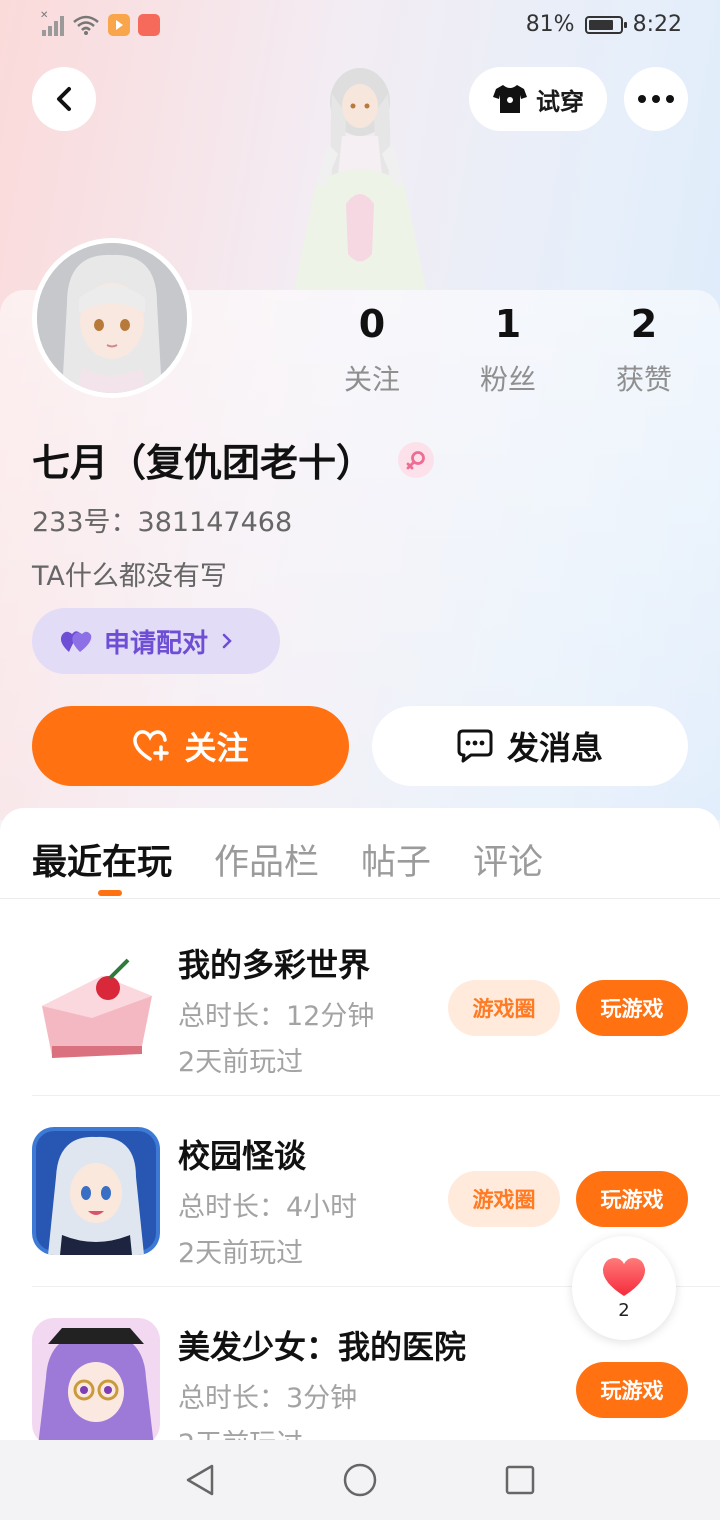 This screenshot has width=720, height=1520. I want to click on stat-label: 粉丝, so click(507, 379).